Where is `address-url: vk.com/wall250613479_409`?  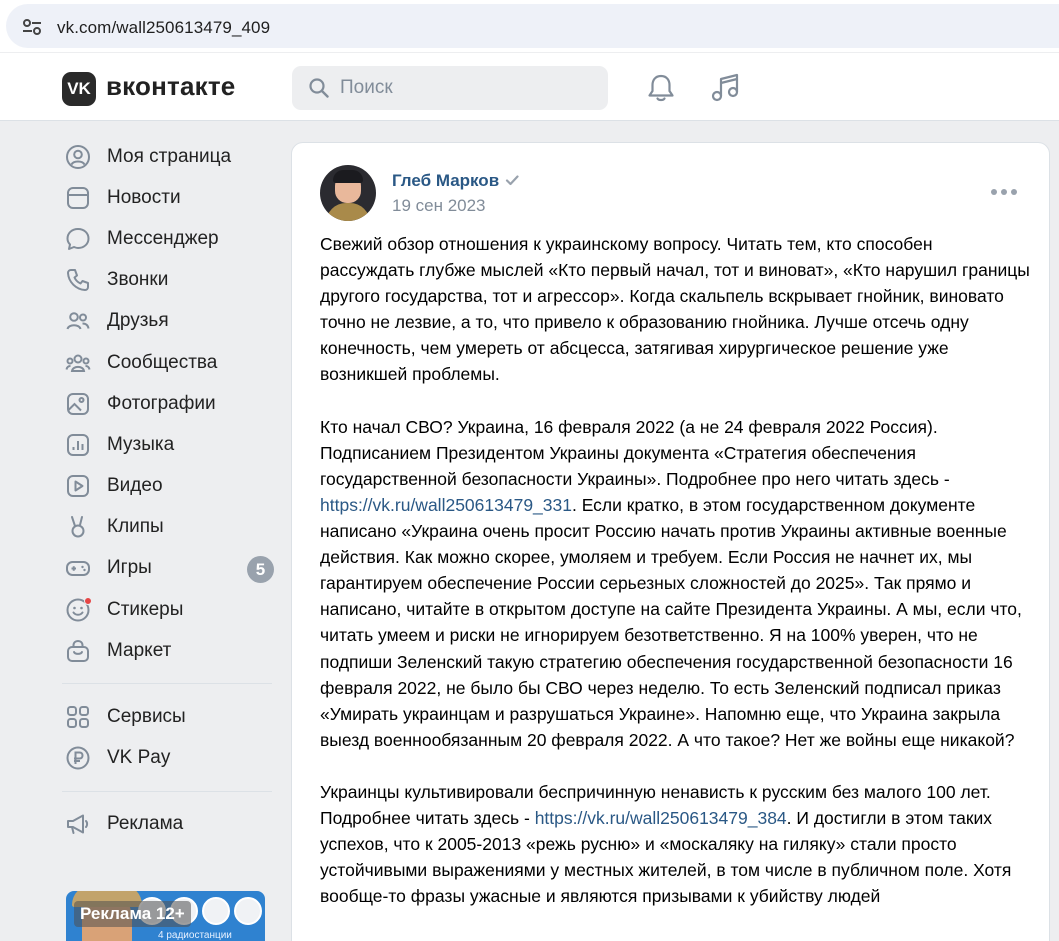
address-url: vk.com/wall250613479_409 is located at coordinates (163, 28).